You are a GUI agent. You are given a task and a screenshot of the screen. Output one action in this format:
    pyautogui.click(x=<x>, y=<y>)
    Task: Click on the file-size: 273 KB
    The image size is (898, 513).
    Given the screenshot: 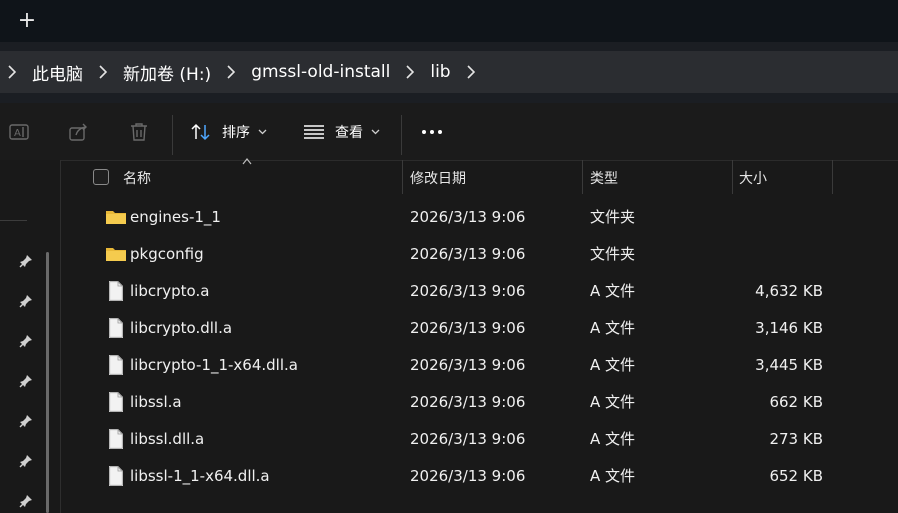 What is the action you would take?
    pyautogui.click(x=796, y=439)
    